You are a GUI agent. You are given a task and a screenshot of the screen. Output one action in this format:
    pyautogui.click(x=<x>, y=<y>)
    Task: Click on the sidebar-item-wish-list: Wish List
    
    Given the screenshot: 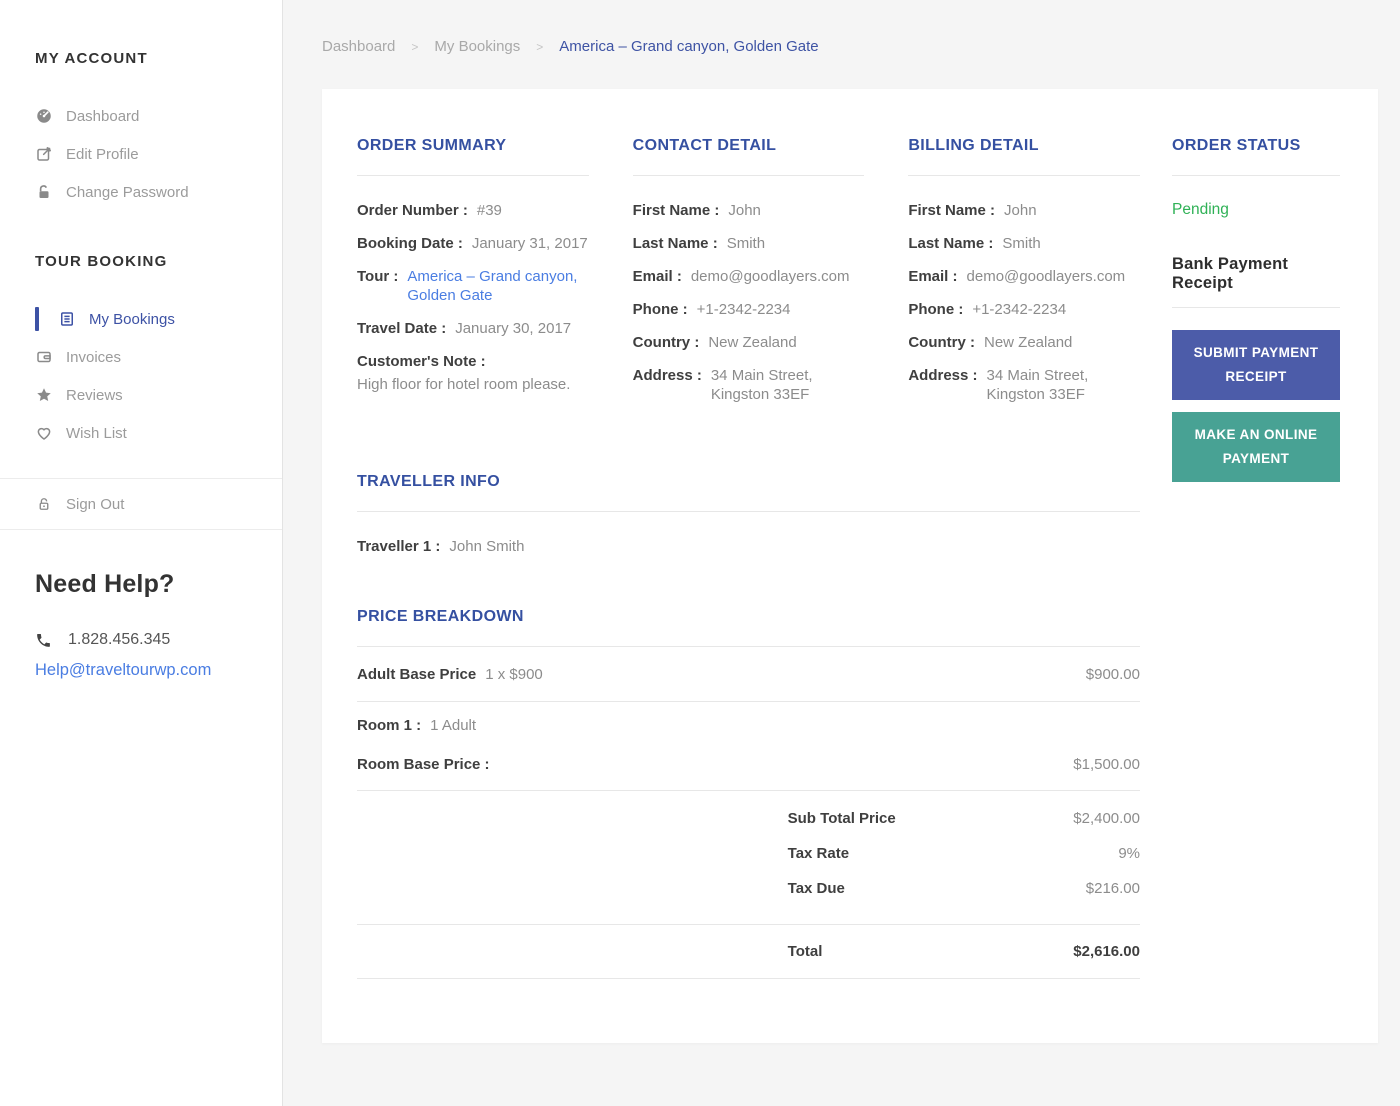 What is the action you would take?
    pyautogui.click(x=141, y=433)
    